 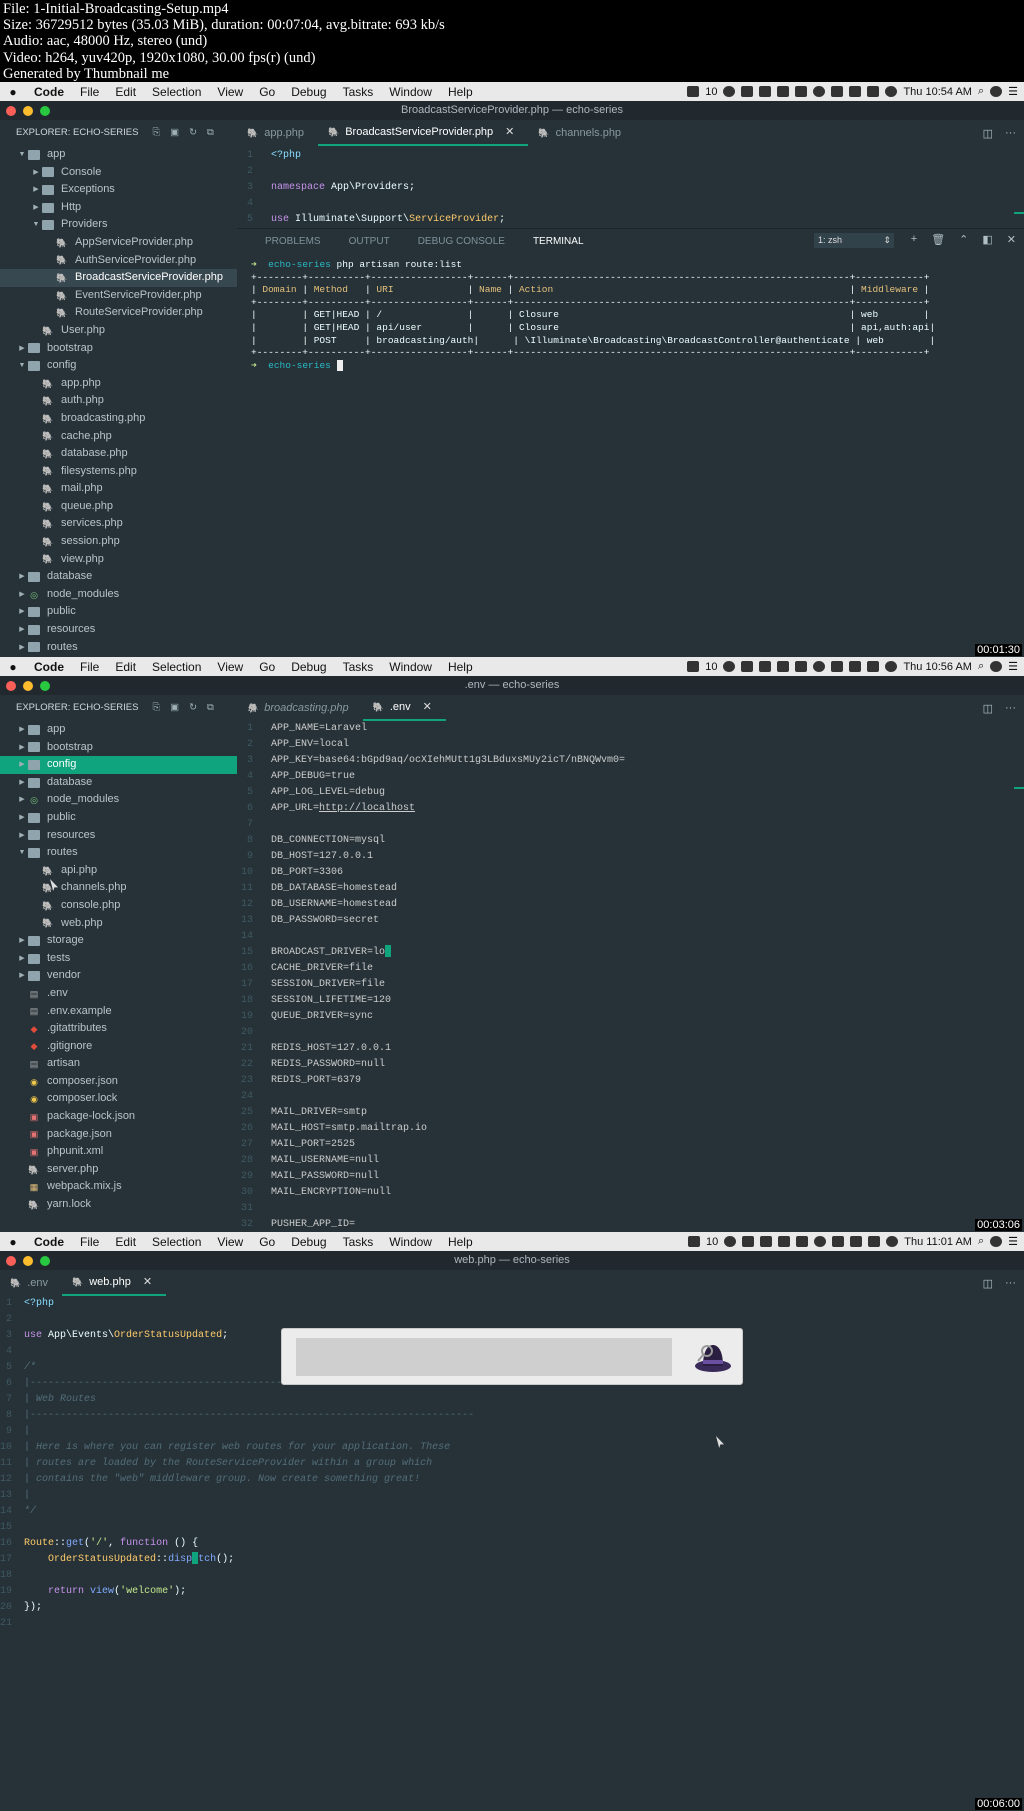 I want to click on tree-item: ▶ Console, so click(x=118, y=173).